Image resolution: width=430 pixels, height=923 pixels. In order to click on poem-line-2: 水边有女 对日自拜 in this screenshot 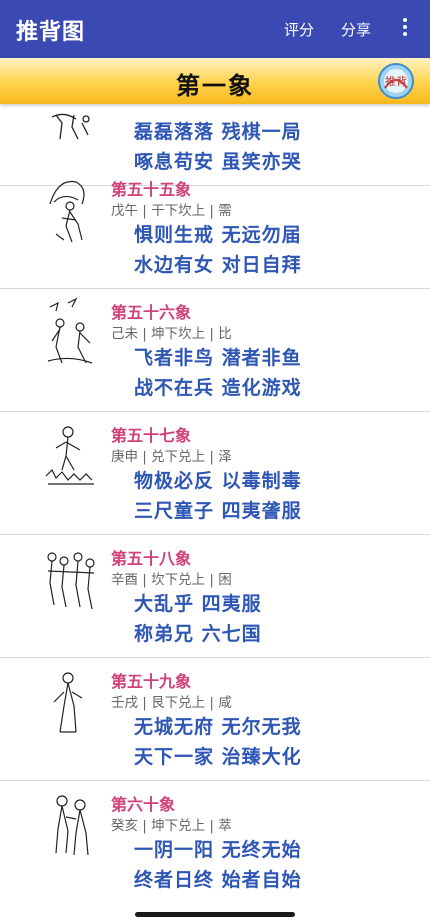, I will do `click(218, 265)`.